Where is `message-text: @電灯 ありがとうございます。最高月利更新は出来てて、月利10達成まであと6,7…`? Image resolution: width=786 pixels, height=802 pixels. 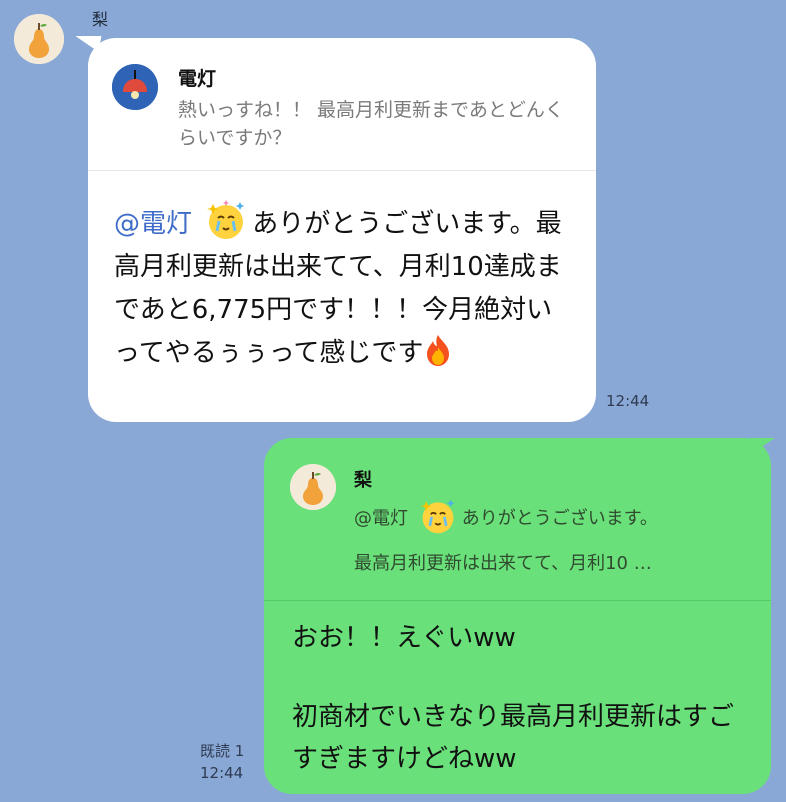
message-text: @電灯 ありがとうございます。最高月利更新は出来てて、月利10達成まであと6,7… is located at coordinates (344, 286).